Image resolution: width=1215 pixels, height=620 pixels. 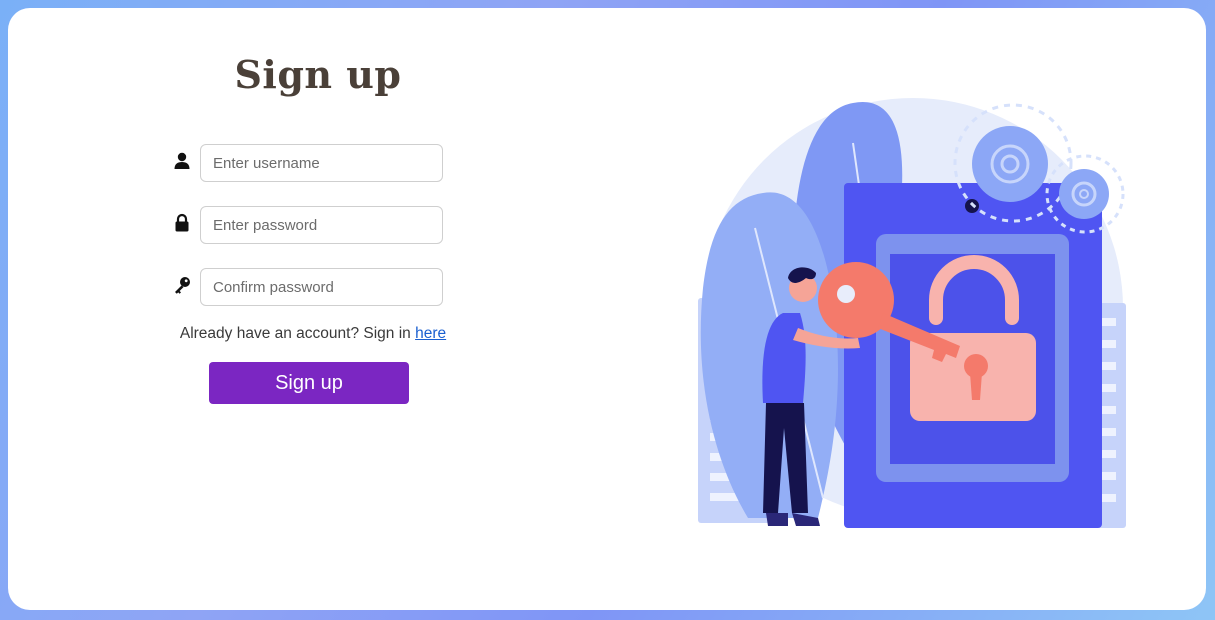 I want to click on signin-prompt-text: Already have an account? Sign in, so click(x=295, y=333).